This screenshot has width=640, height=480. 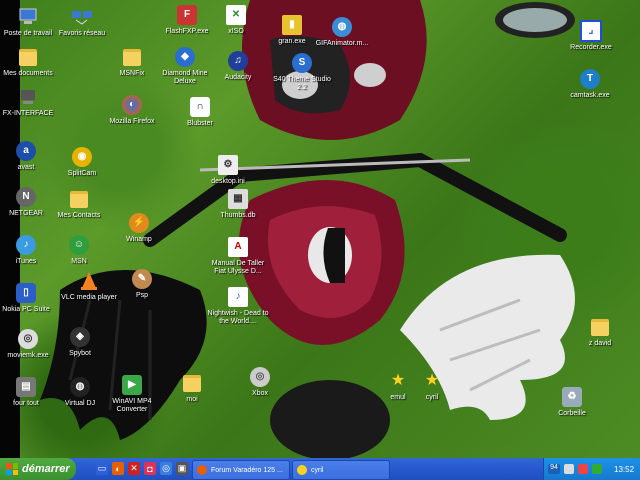 I want to click on desktop-icon-corbeille: ♻ Corbeille, so click(x=572, y=402).